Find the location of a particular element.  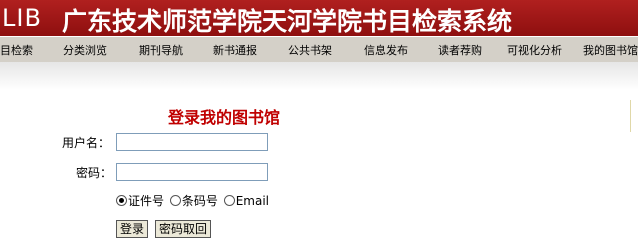

username-input is located at coordinates (192, 142).